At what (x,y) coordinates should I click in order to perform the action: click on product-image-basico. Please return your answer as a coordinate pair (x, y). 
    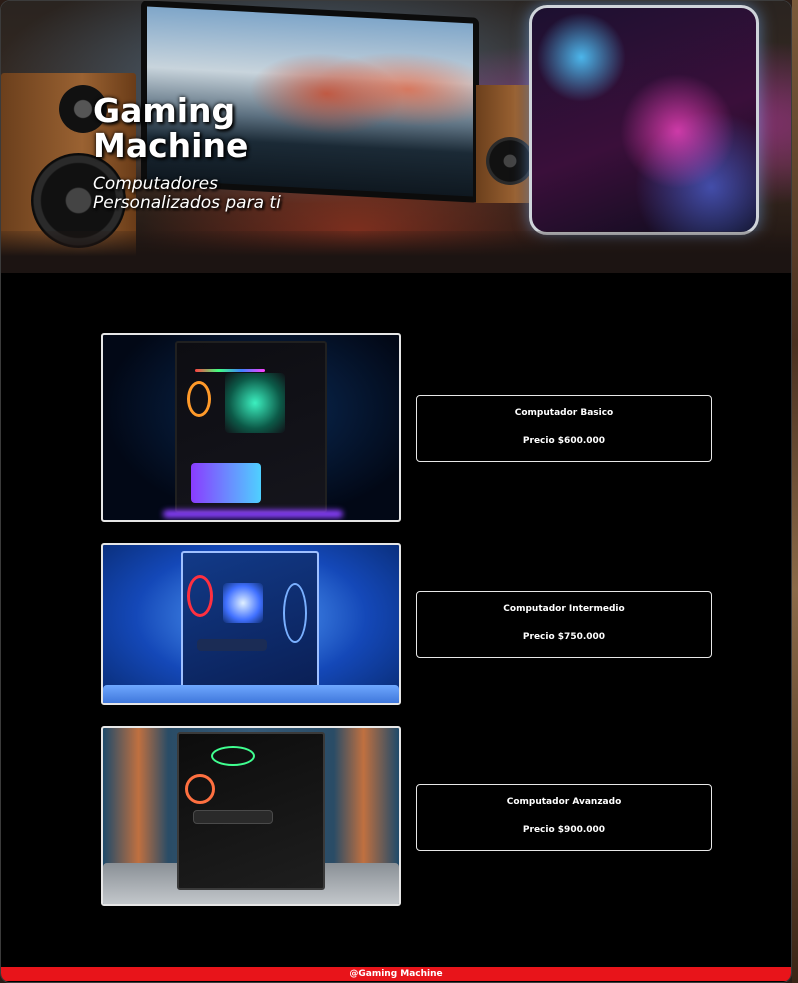
    Looking at the image, I should click on (251, 427).